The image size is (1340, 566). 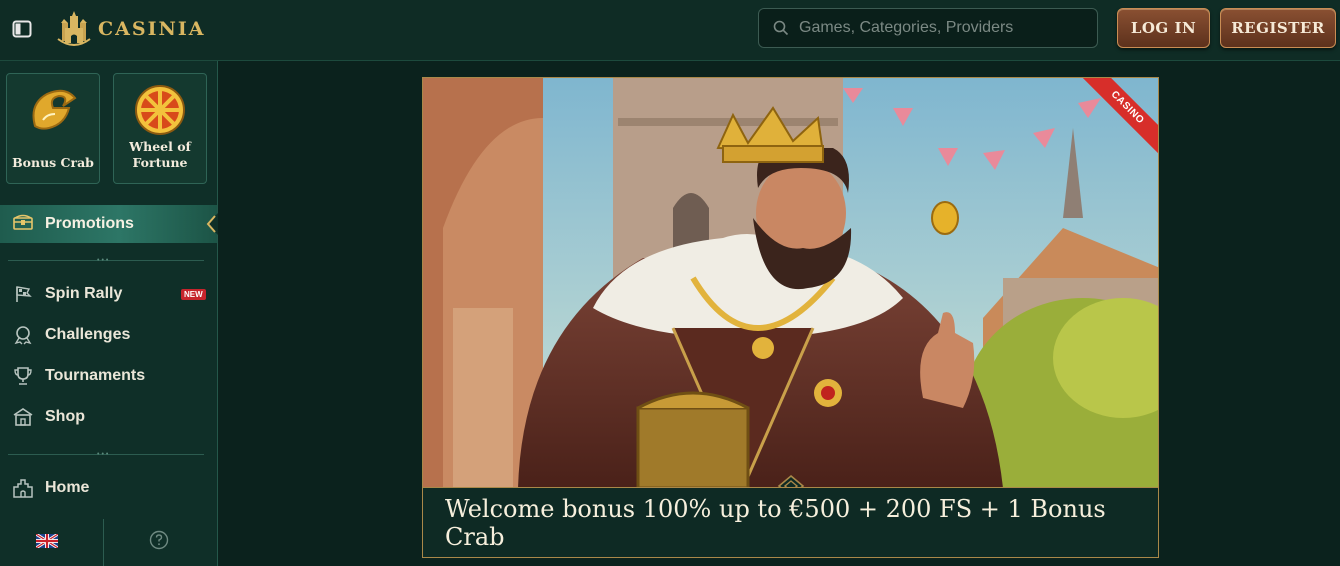 I want to click on wheel-of-fortune-tile: Wheel of Fortune, so click(x=160, y=128).